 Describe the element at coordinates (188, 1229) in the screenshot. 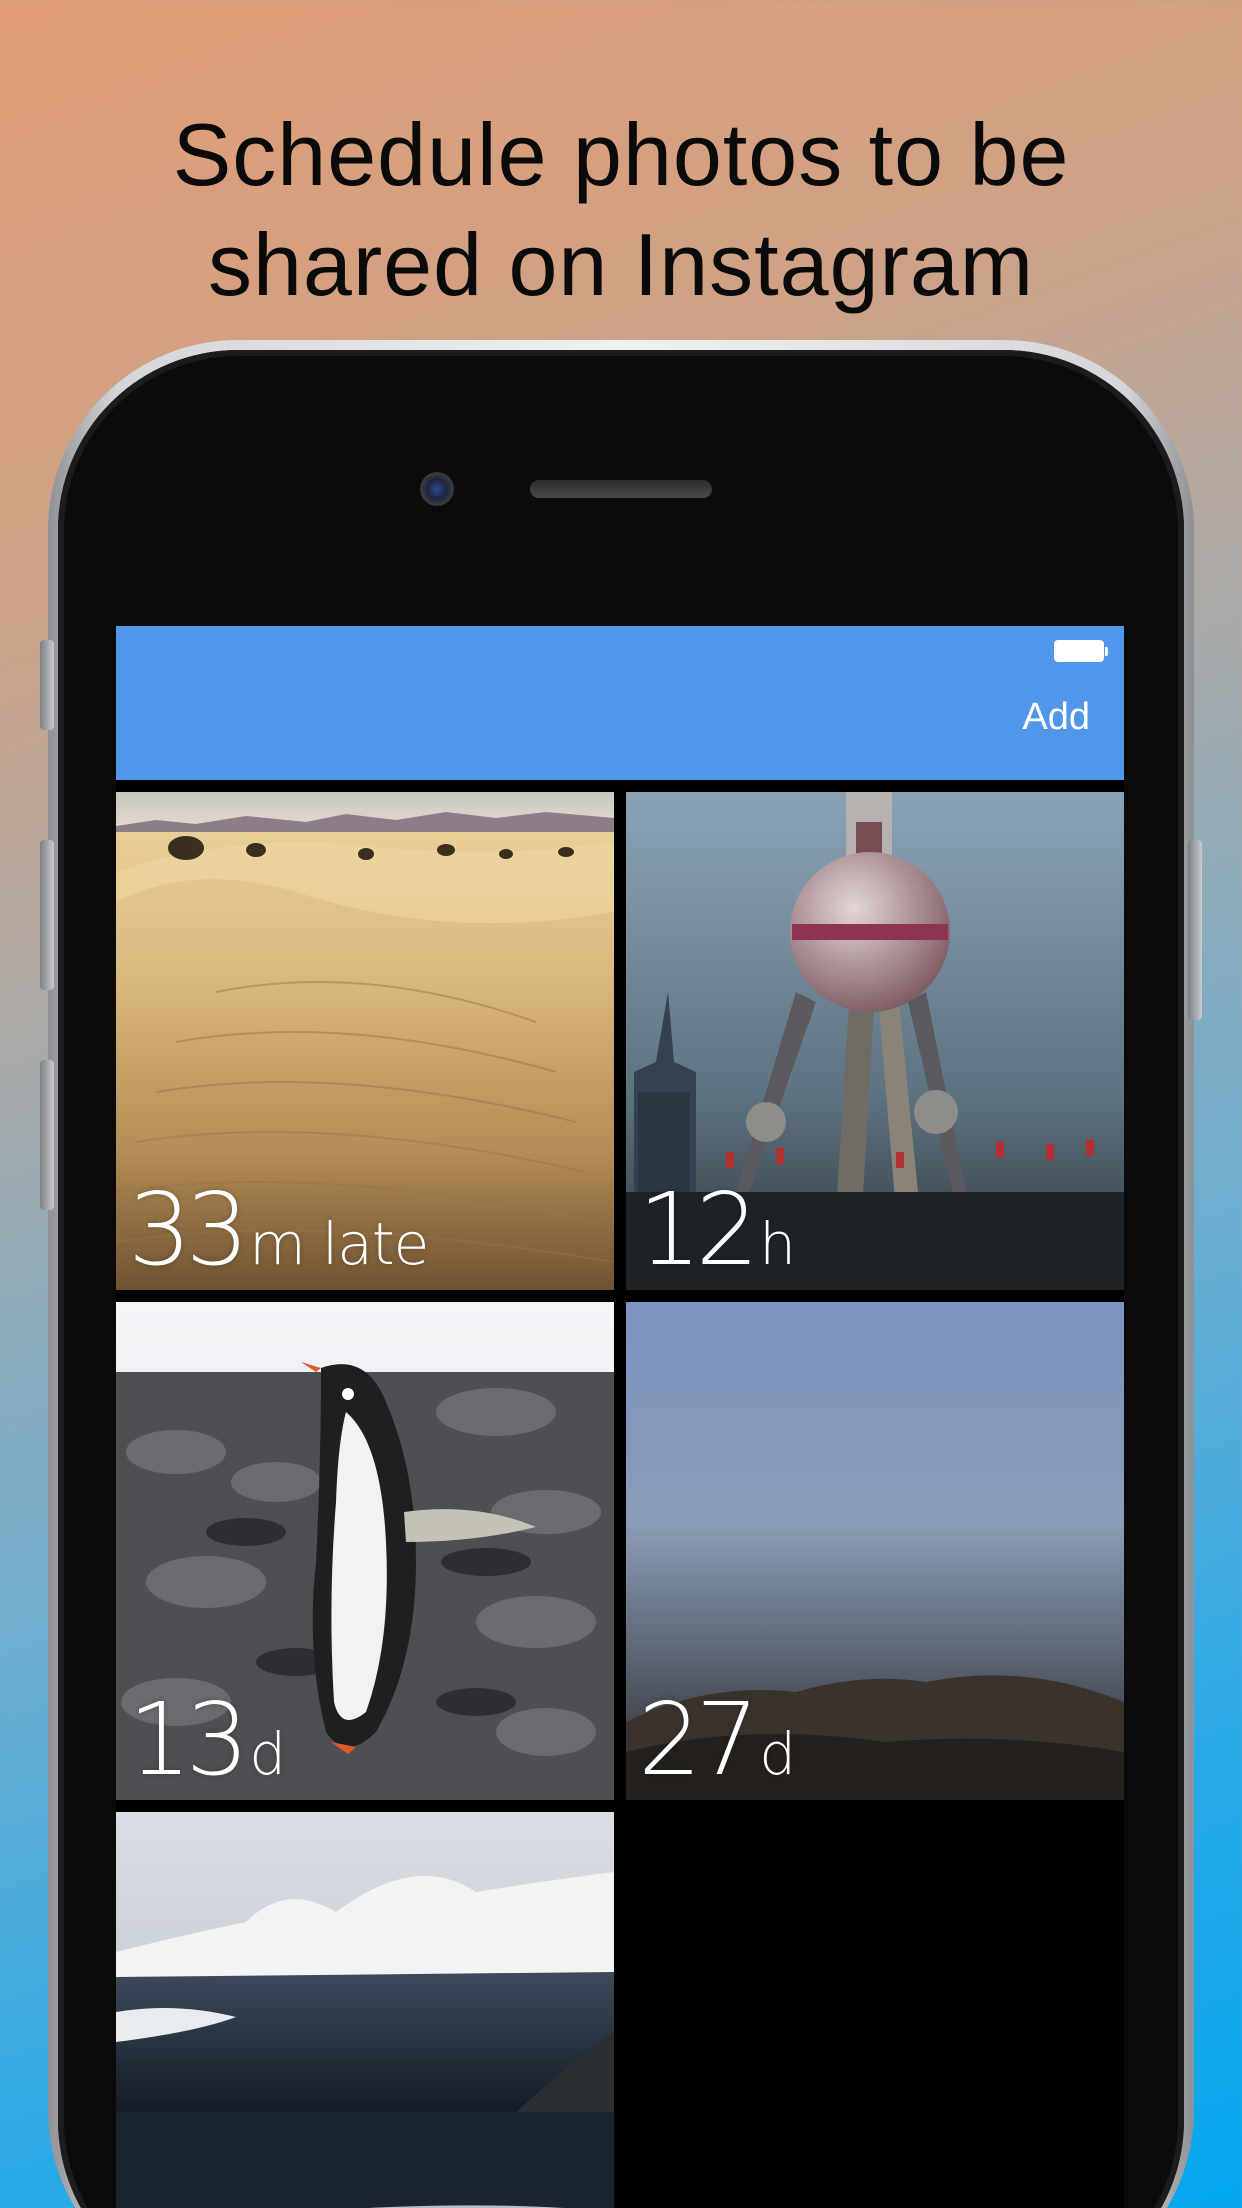

I see `countdown-value: 33` at that location.